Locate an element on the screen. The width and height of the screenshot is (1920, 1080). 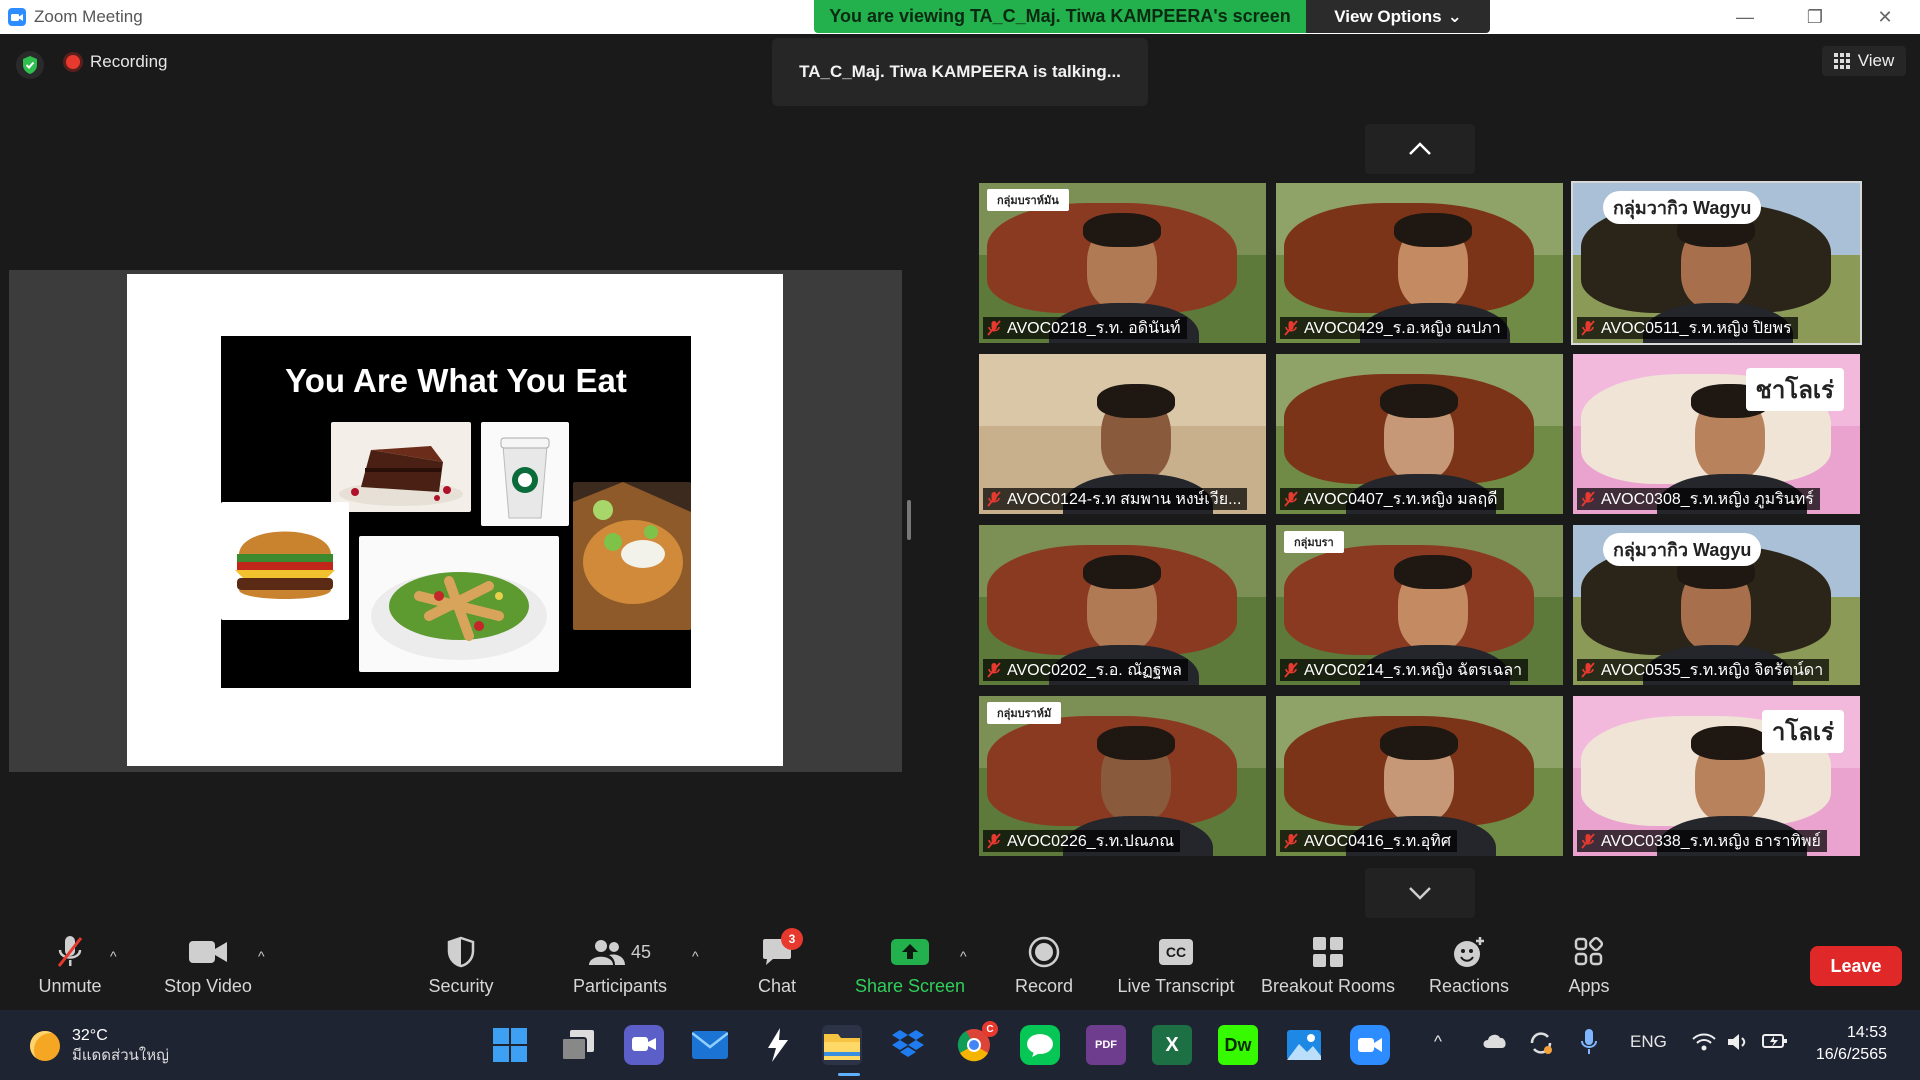
apps-label: Apps is located at coordinates (1589, 986).